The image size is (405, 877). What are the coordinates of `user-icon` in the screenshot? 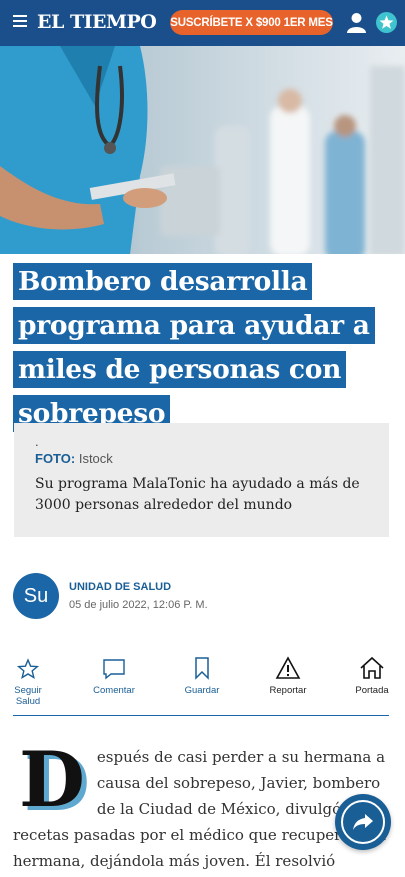 It's located at (356, 22).